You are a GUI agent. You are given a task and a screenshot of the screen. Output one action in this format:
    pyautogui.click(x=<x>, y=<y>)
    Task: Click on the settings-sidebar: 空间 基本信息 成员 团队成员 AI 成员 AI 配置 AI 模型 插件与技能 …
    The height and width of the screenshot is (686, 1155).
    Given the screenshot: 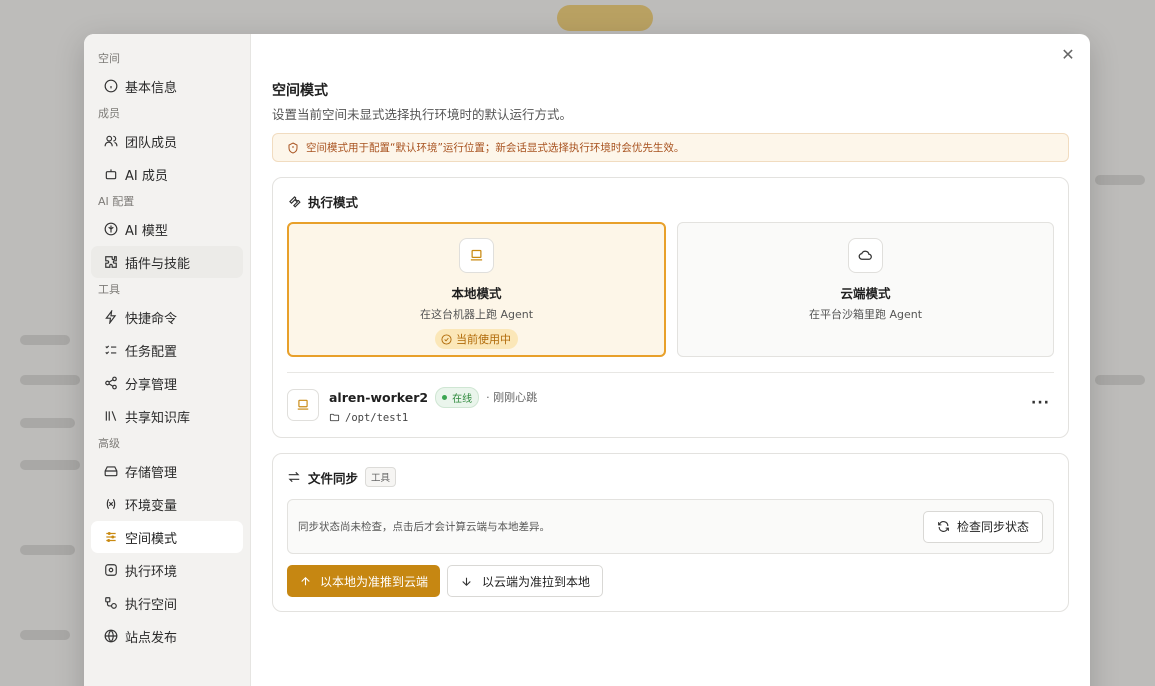 What is the action you would take?
    pyautogui.click(x=167, y=360)
    